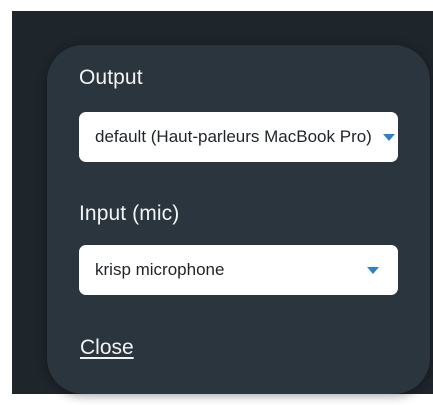 The height and width of the screenshot is (405, 433). Describe the element at coordinates (129, 213) in the screenshot. I see `input-mic-label: Input (mic)` at that location.